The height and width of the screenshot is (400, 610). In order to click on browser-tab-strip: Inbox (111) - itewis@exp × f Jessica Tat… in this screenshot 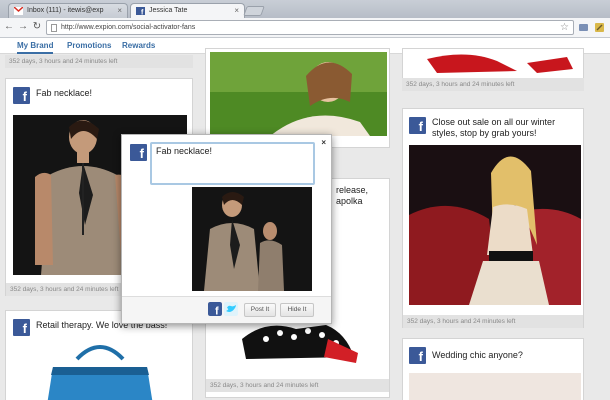, I will do `click(305, 9)`.